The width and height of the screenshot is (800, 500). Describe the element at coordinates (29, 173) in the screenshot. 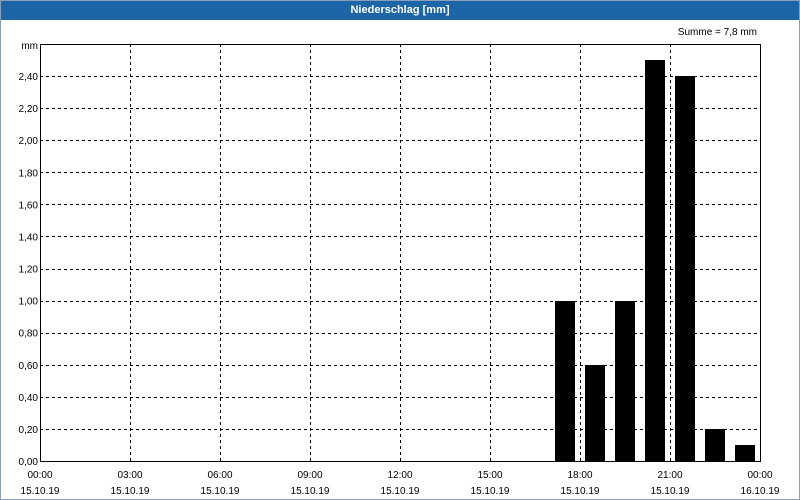

I see `y-tick-label: 1,80` at that location.